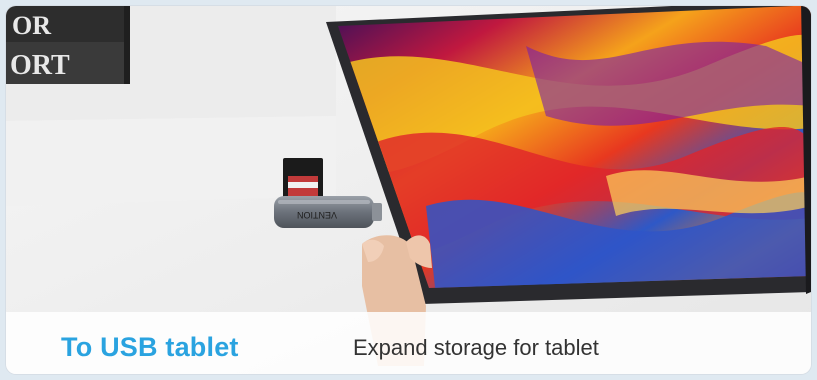 This screenshot has height=380, width=817. What do you see at coordinates (317, 215) in the screenshot?
I see `adapter-brand-text: VENTION` at bounding box center [317, 215].